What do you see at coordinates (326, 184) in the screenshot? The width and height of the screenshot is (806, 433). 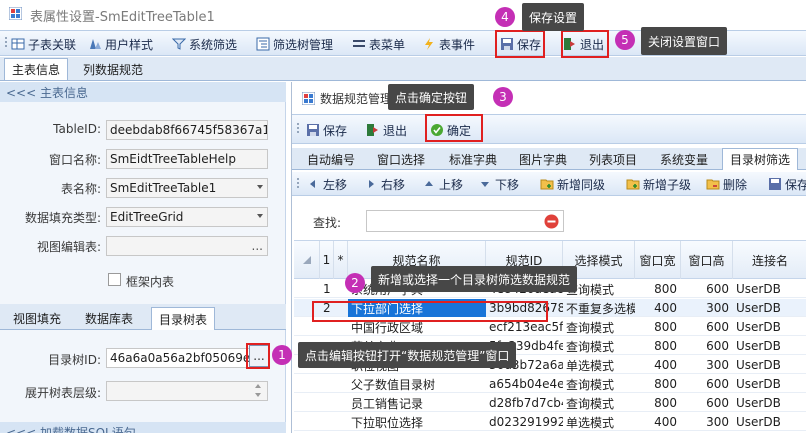 I see `move-left-button: 左移` at bounding box center [326, 184].